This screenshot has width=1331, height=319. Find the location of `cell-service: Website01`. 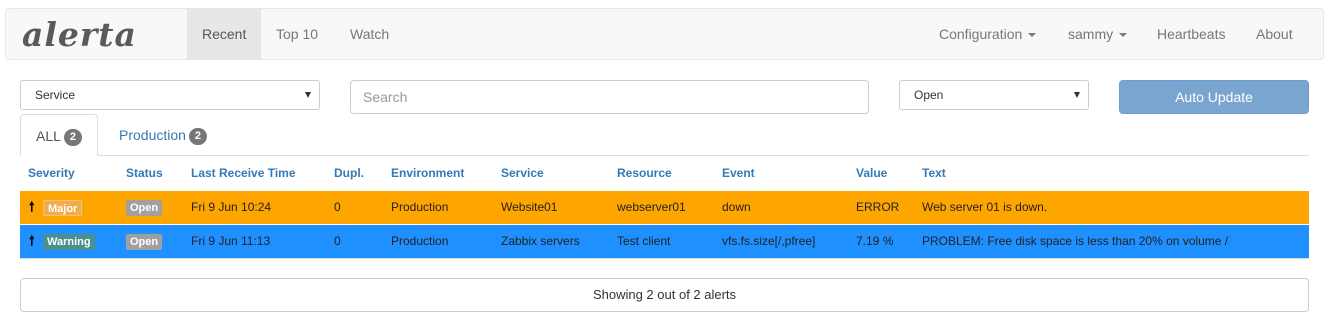

cell-service: Website01 is located at coordinates (529, 207).